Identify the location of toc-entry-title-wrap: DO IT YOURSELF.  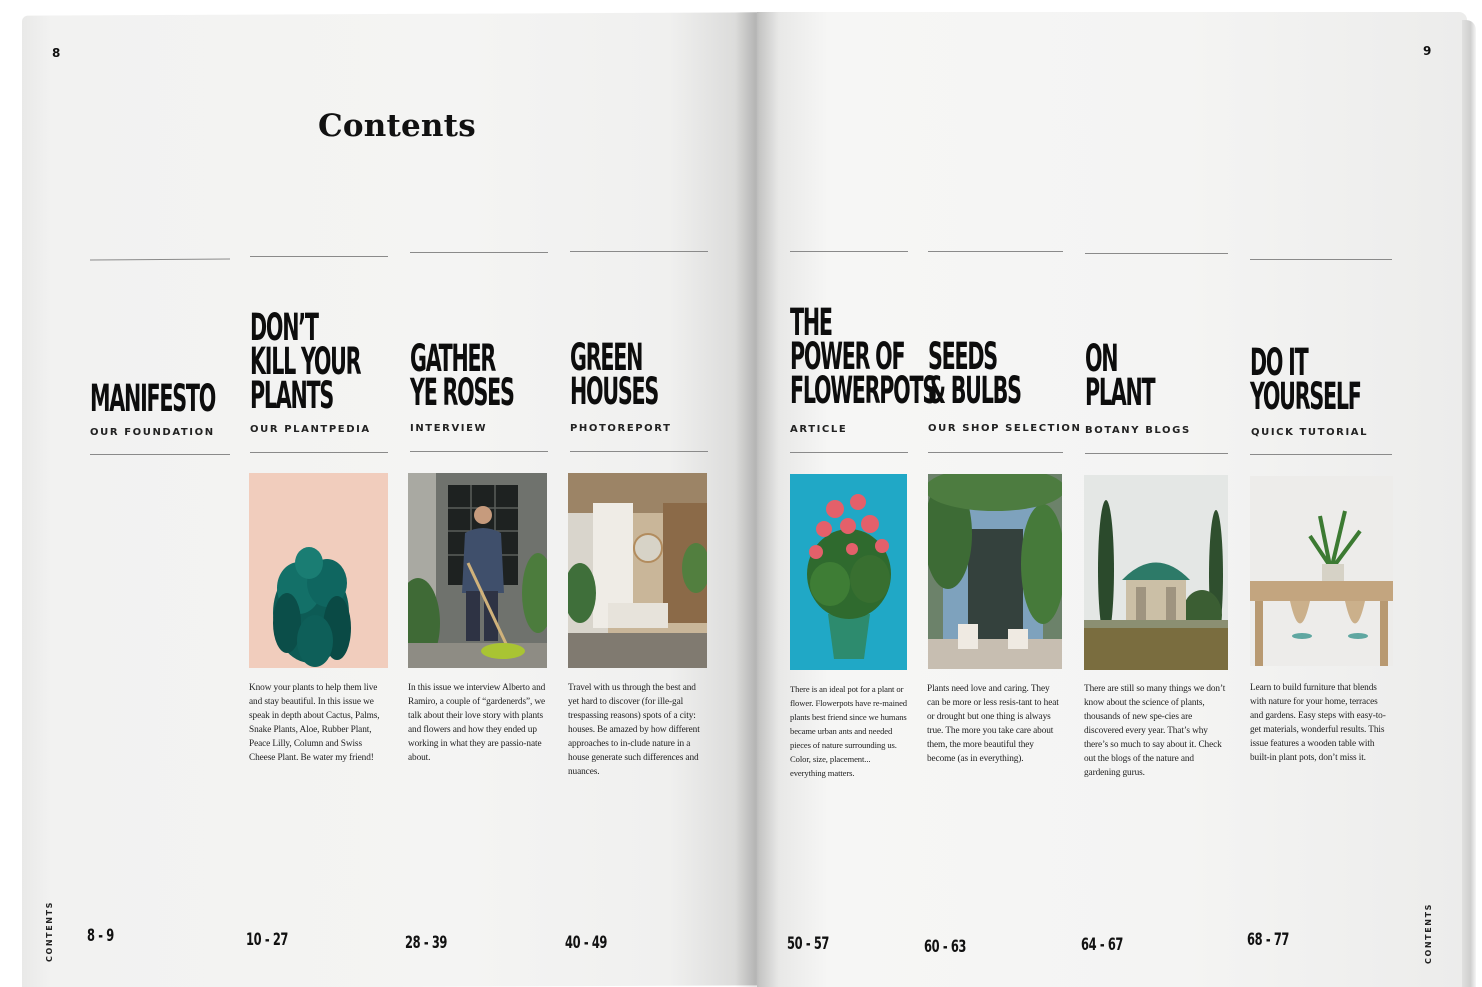
(1320, 341).